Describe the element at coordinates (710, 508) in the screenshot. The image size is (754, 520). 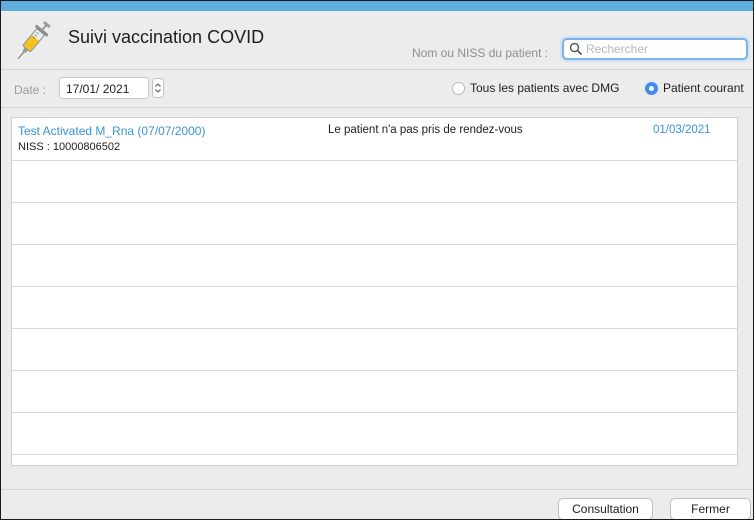
I see `close-button: Fermer` at that location.